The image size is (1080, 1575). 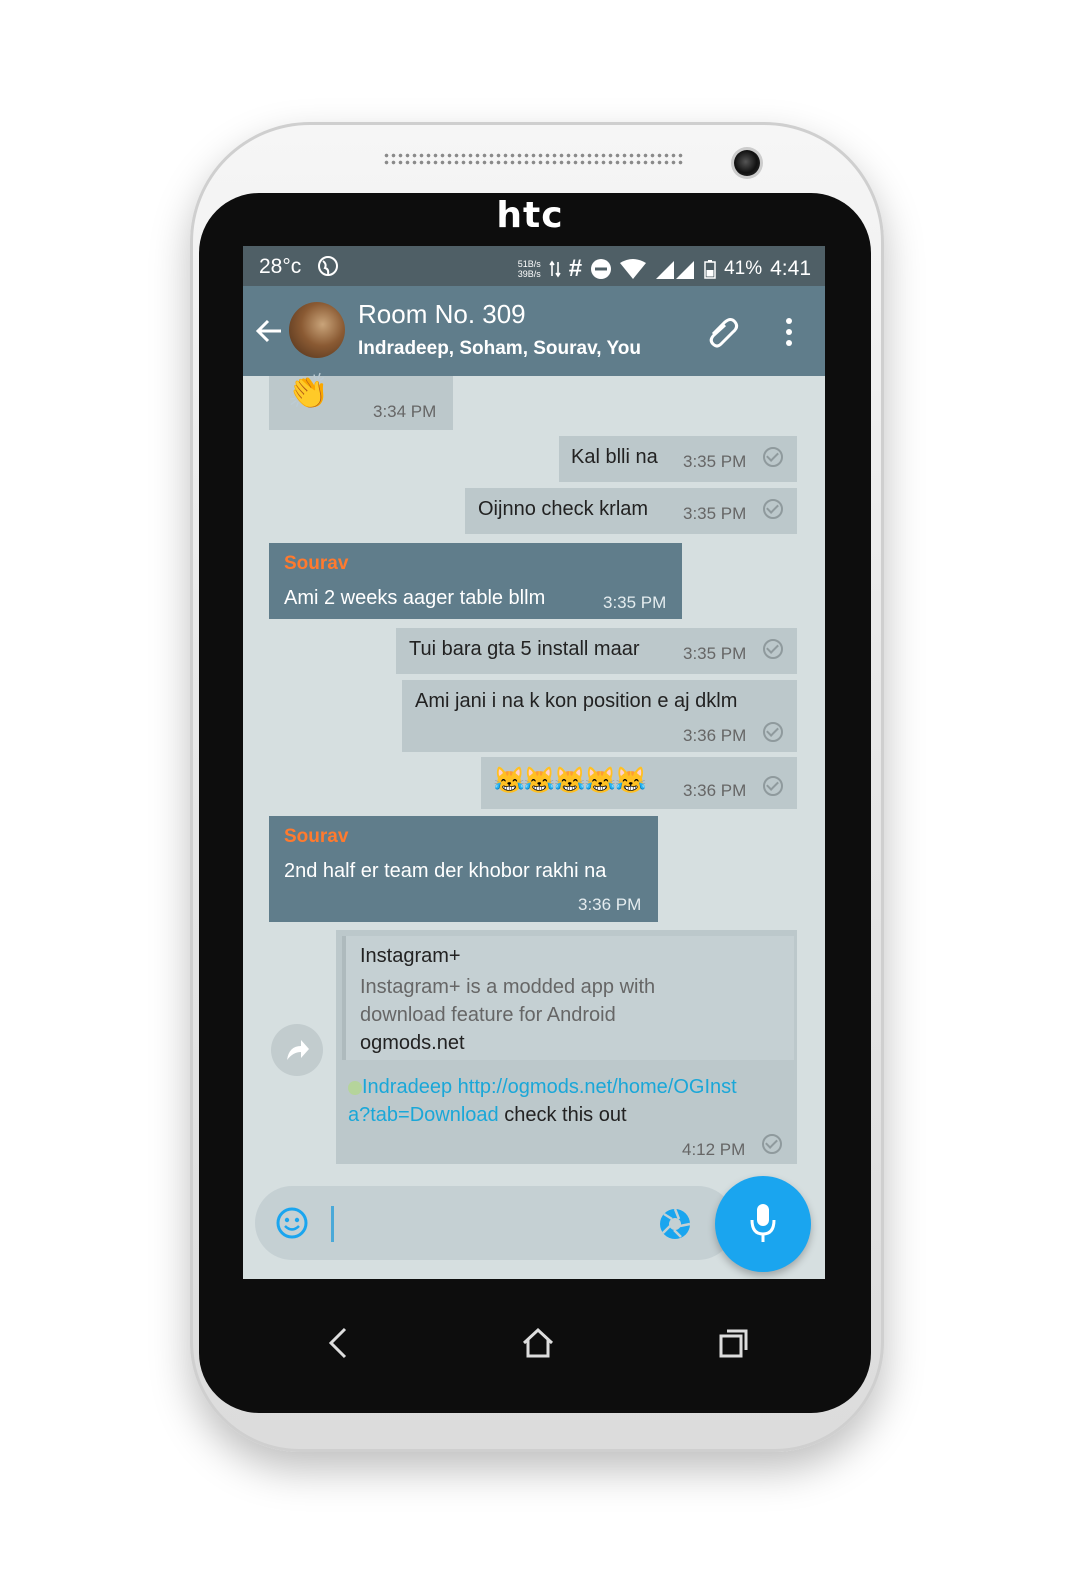 What do you see at coordinates (485, 1223) in the screenshot?
I see `message-input` at bounding box center [485, 1223].